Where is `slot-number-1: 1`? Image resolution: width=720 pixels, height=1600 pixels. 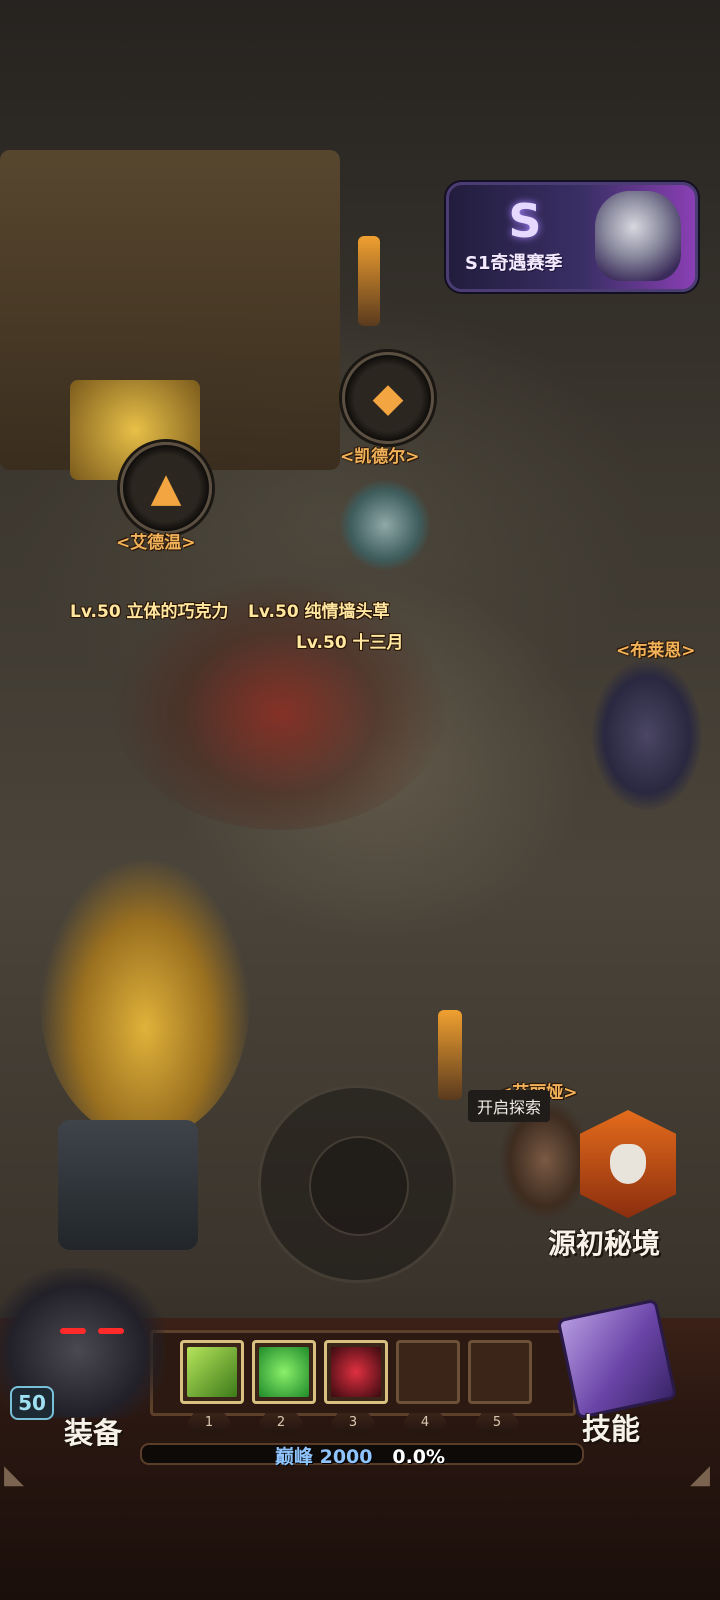
slot-number-1: 1 is located at coordinates (209, 1423).